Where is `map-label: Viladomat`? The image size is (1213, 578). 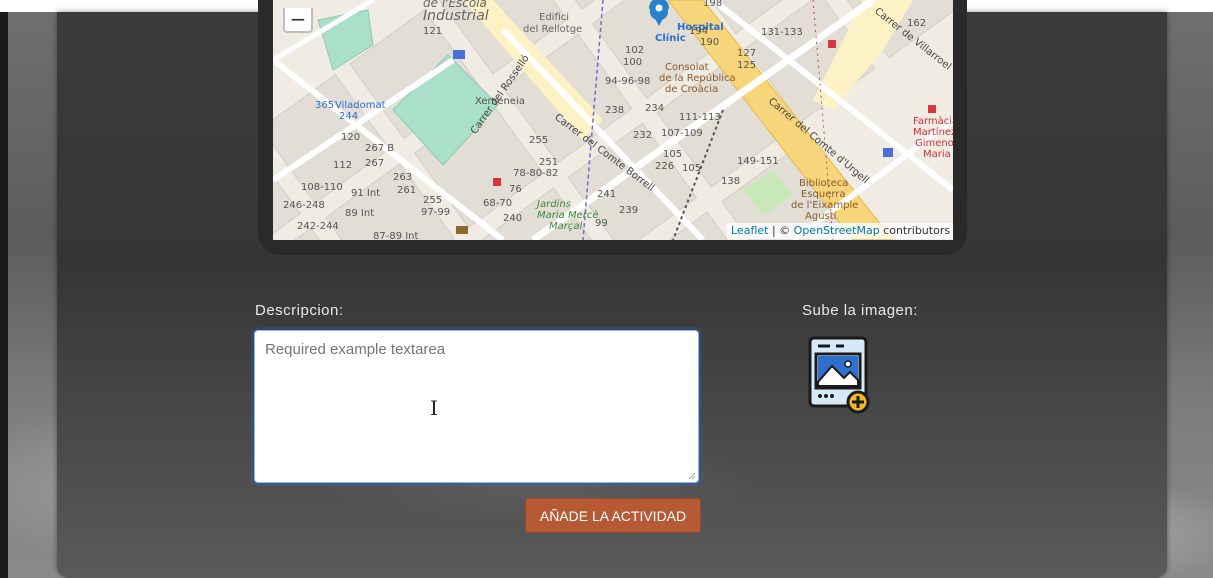
map-label: Viladomat is located at coordinates (360, 105).